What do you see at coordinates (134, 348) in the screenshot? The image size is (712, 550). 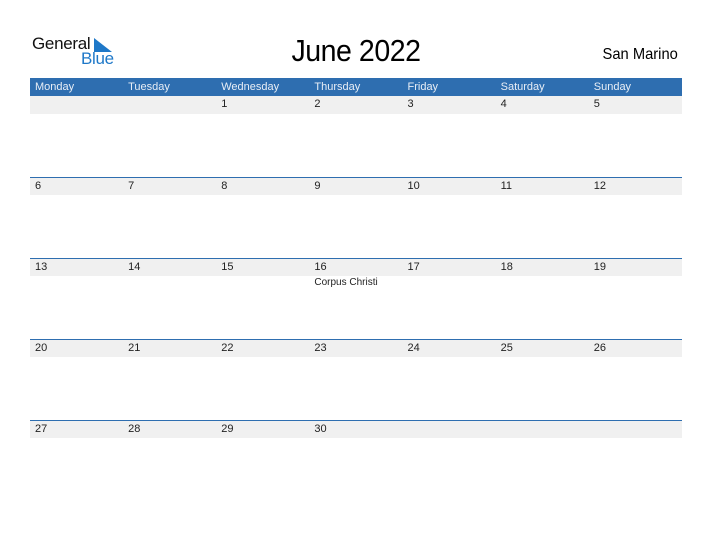 I see `day-number: 21` at bounding box center [134, 348].